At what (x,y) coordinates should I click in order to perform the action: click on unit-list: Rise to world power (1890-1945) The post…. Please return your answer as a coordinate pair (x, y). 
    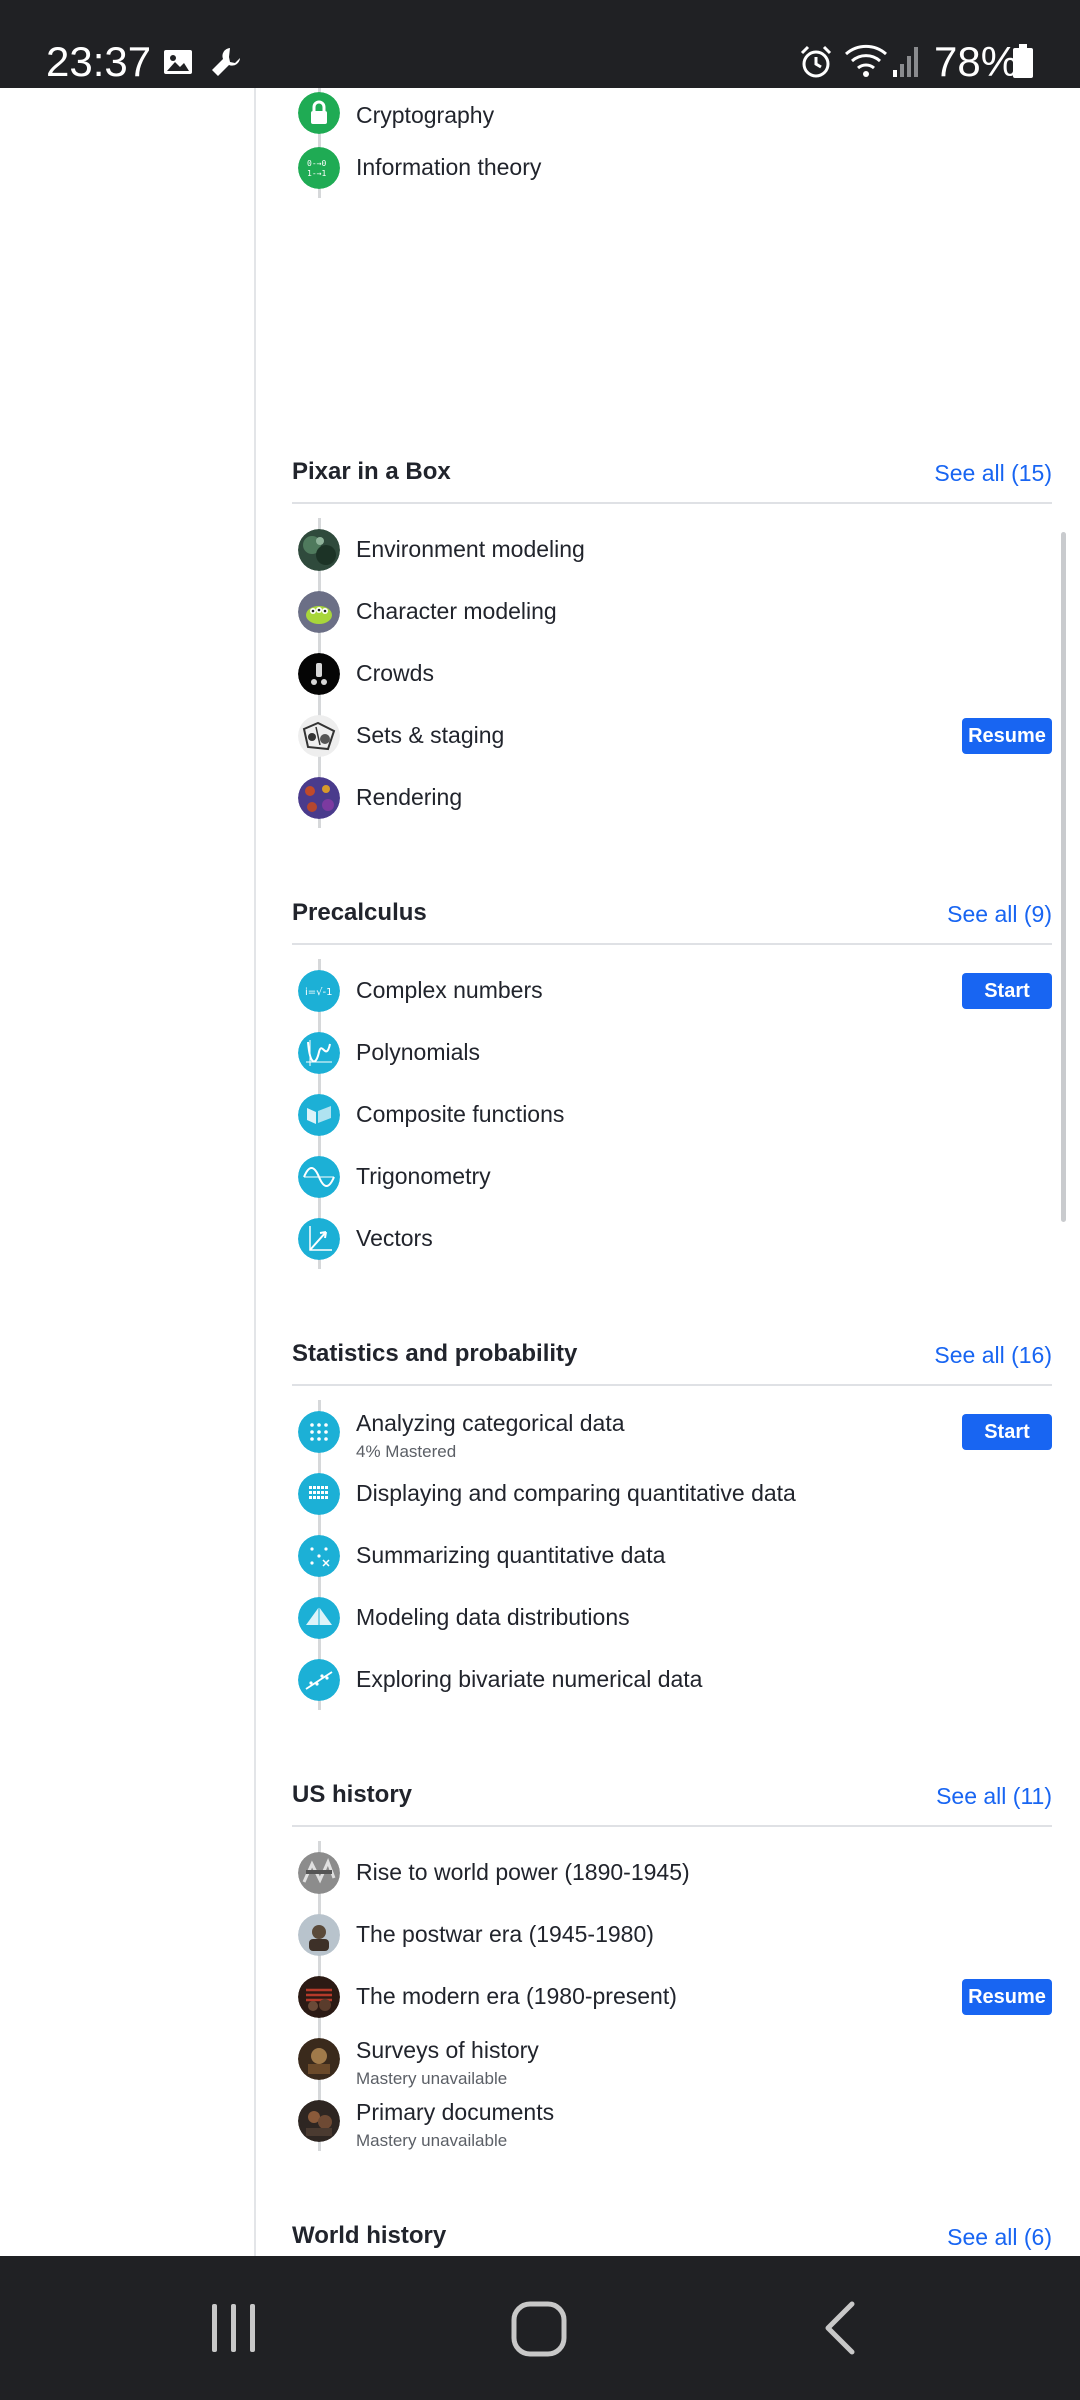
    Looking at the image, I should click on (672, 1996).